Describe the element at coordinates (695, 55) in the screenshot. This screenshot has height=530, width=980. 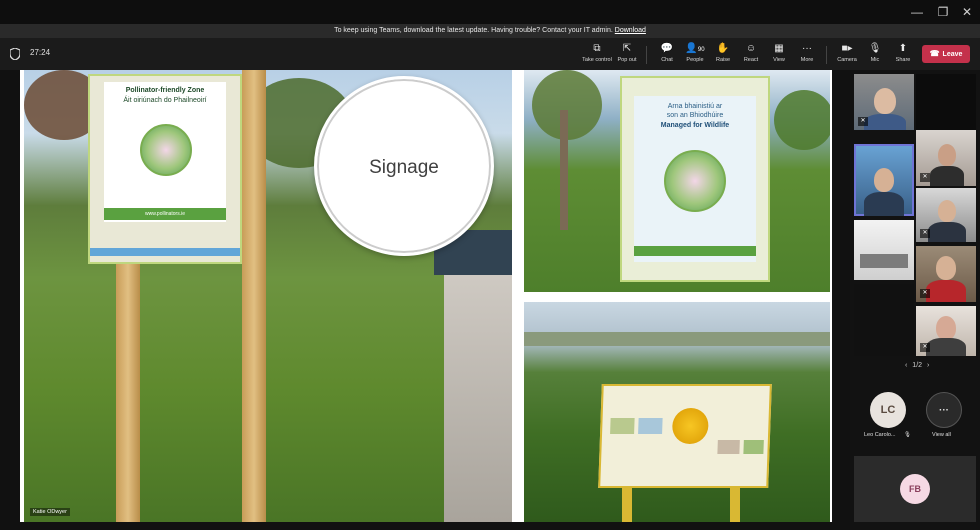
I see `people-button: 👤90 People` at that location.